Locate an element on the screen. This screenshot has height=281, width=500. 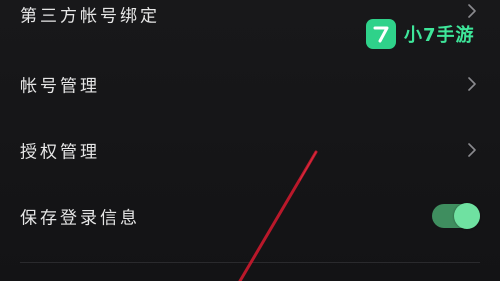
watermark-text: 小7手游 is located at coordinates (439, 35).